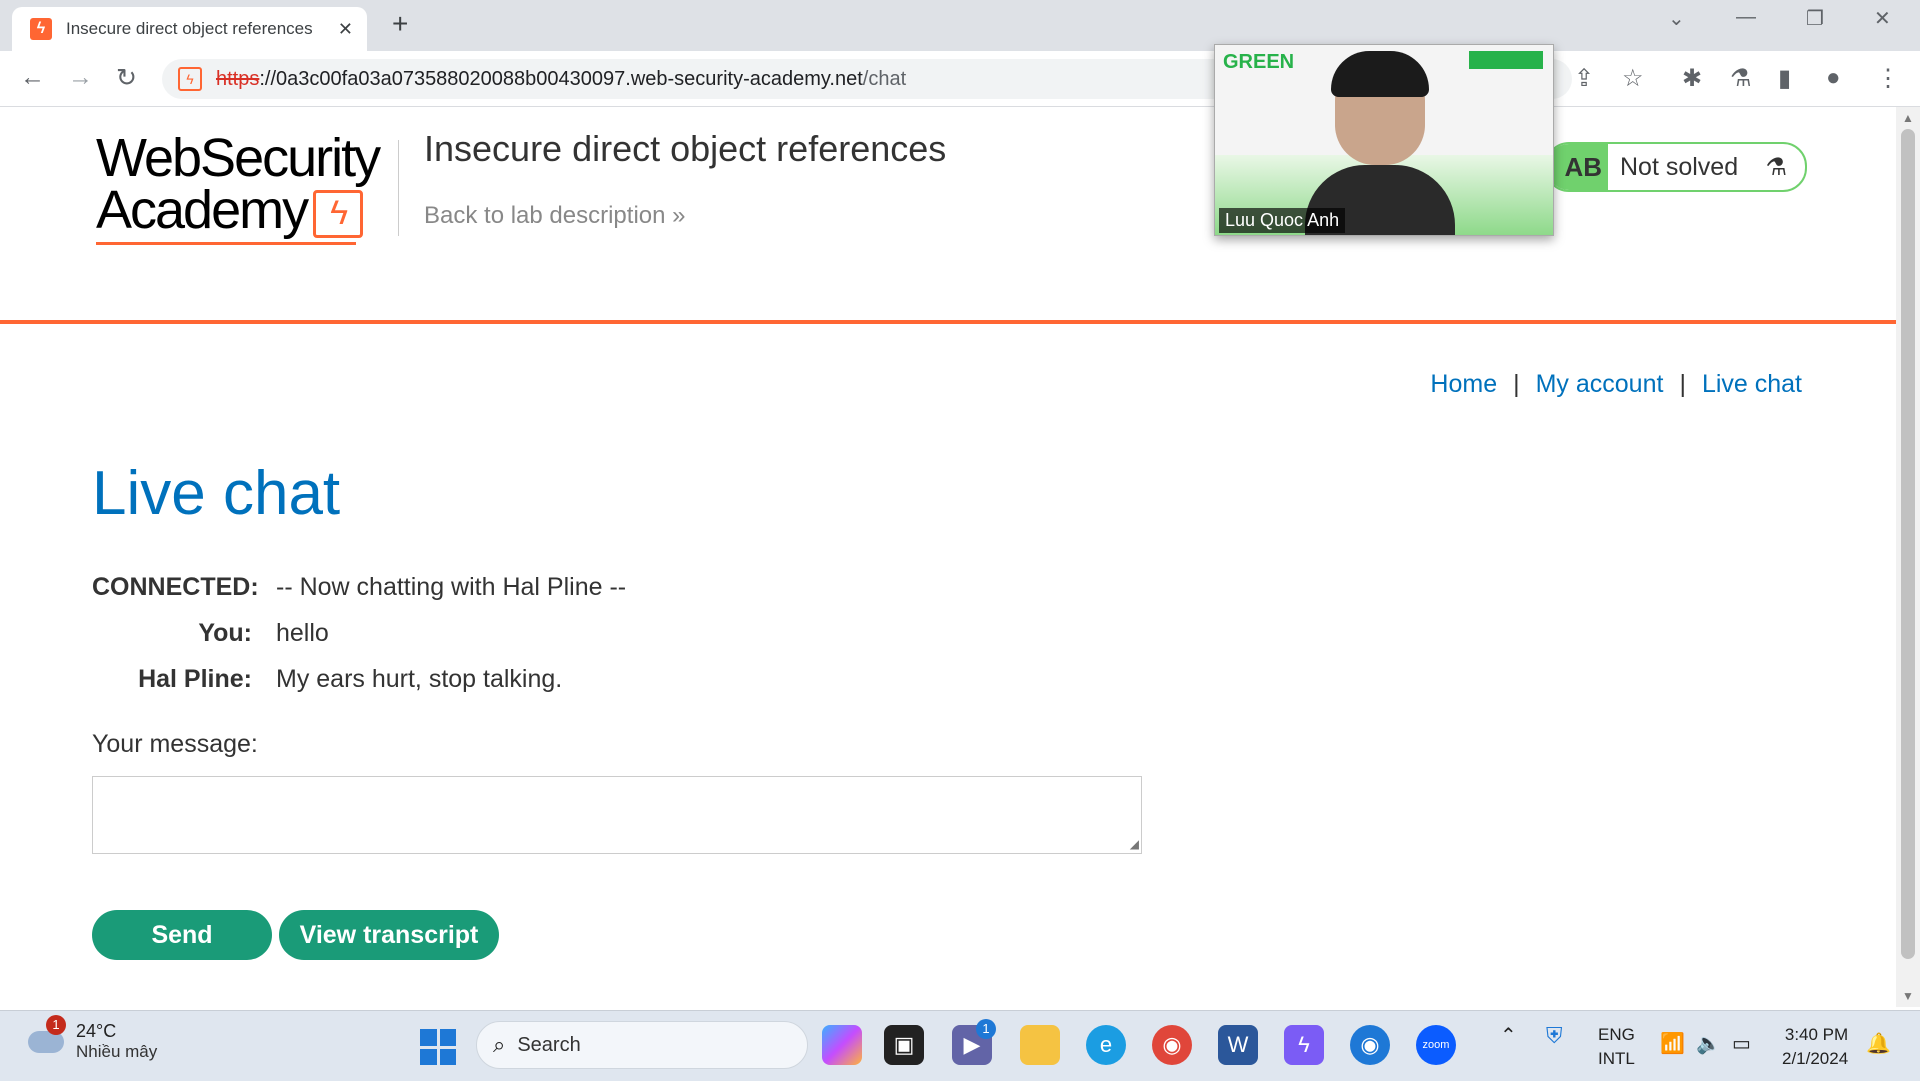 This screenshot has width=1920, height=1081. Describe the element at coordinates (1741, 1043) in the screenshot. I see `battery-icon: ▭` at that location.